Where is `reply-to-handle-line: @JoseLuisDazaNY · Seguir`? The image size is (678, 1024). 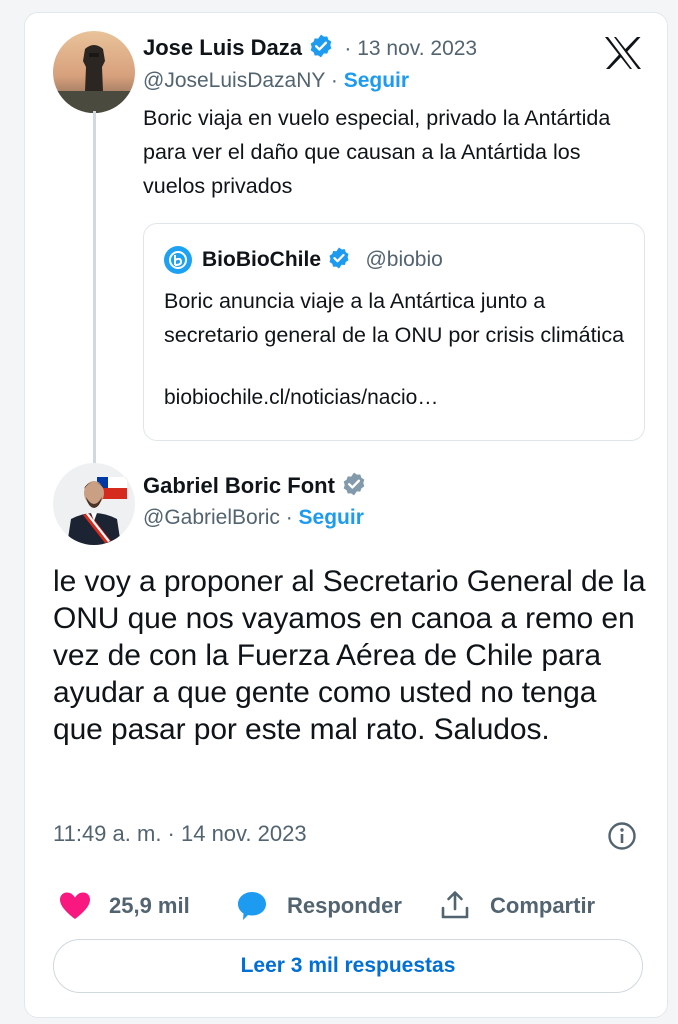
reply-to-handle-line: @JoseLuisDazaNY · Seguir is located at coordinates (276, 81).